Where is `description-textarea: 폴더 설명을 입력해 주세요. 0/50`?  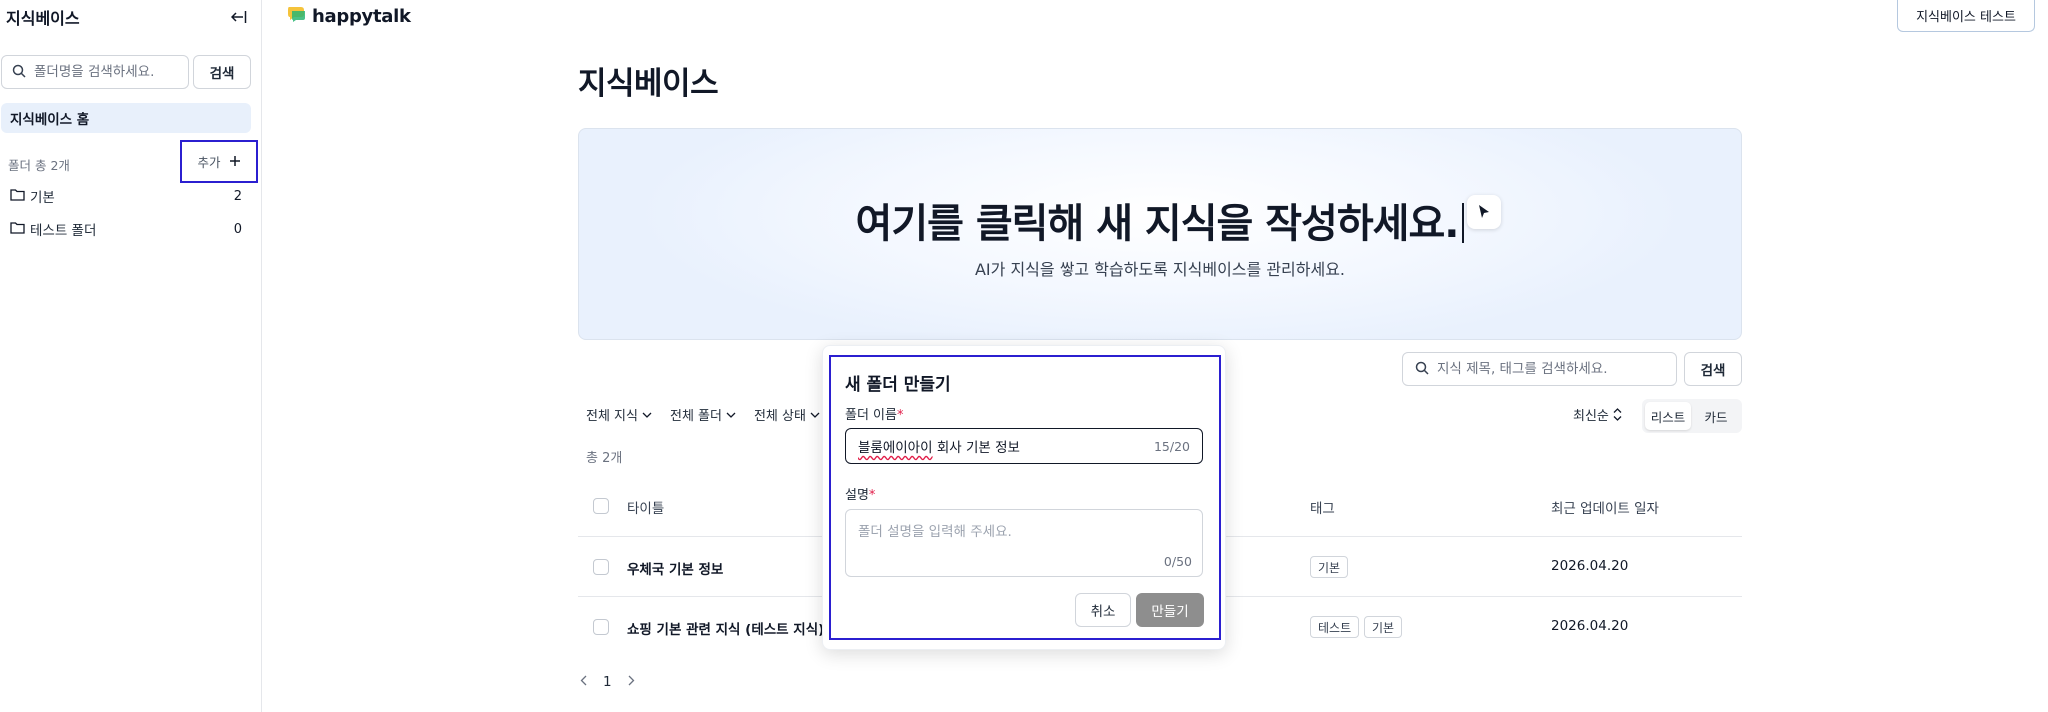
description-textarea: 폴더 설명을 입력해 주세요. 0/50 is located at coordinates (1024, 543).